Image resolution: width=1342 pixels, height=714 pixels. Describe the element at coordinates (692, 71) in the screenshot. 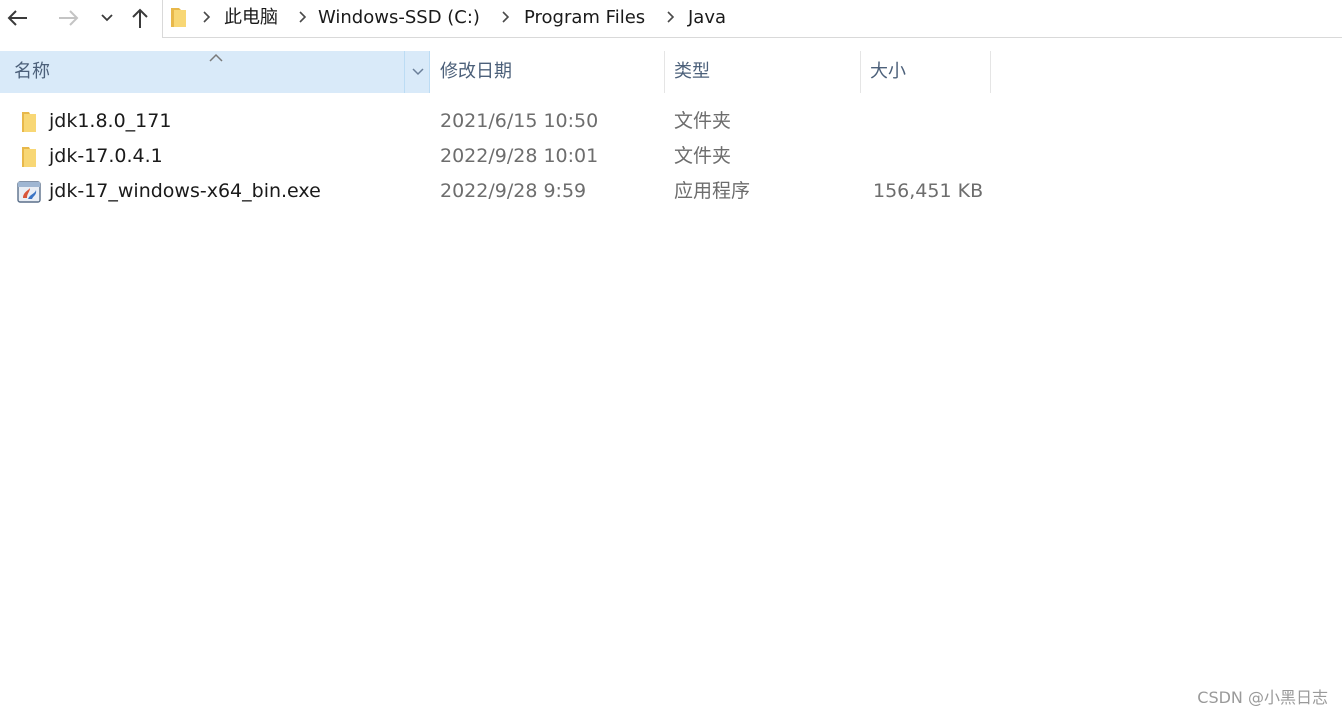

I see `column-type-label: 类型` at that location.